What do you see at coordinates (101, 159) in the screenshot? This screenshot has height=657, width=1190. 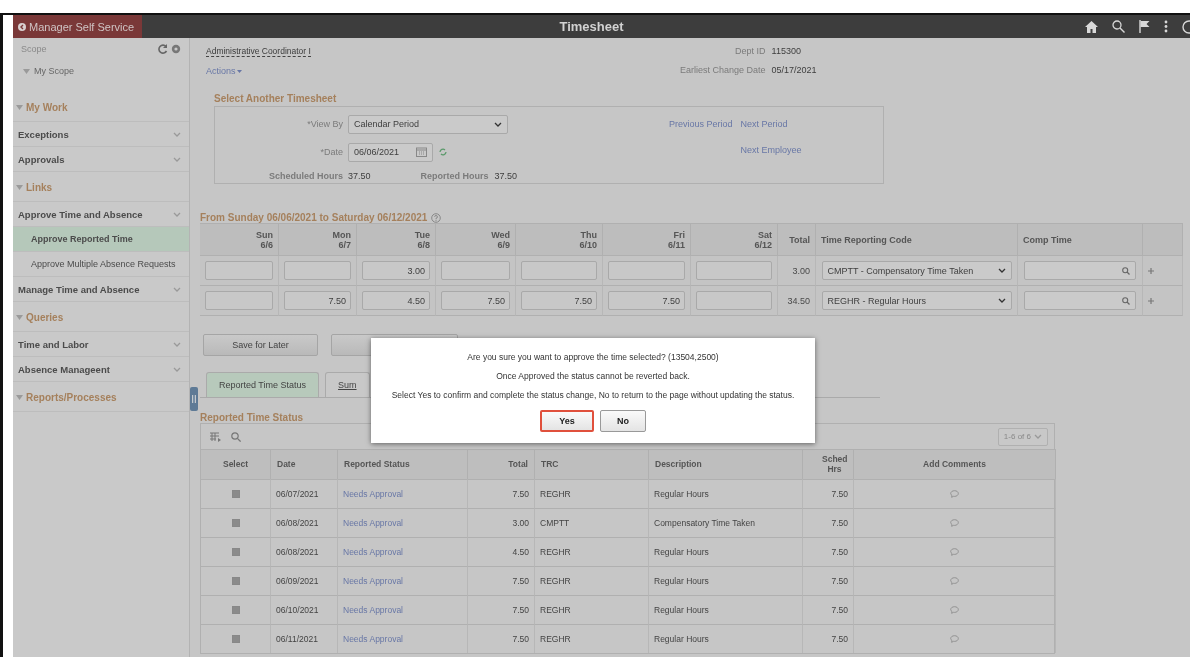 I see `sidebar-item: Approvals` at bounding box center [101, 159].